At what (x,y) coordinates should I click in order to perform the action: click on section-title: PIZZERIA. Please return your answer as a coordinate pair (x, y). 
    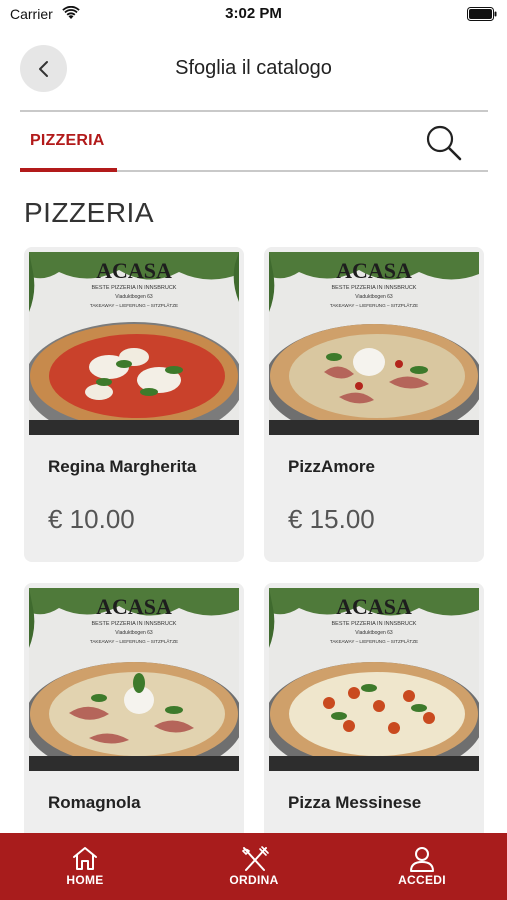
    Looking at the image, I should click on (89, 212).